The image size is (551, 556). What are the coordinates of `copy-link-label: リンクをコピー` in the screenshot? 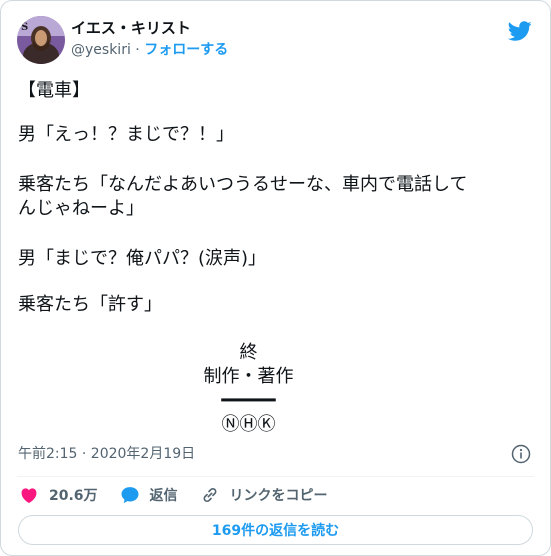 It's located at (278, 496).